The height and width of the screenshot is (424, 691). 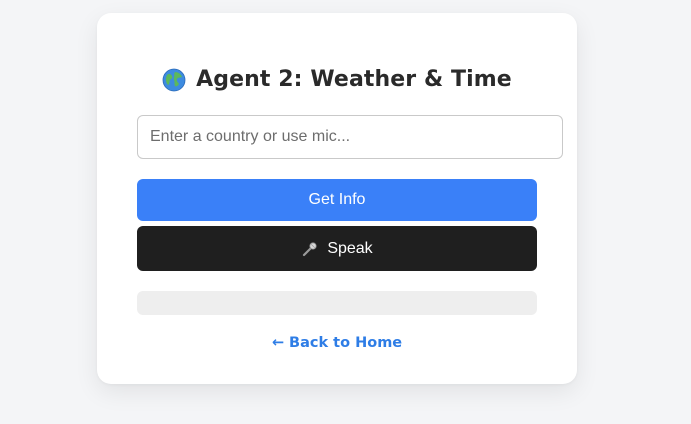 I want to click on page-title: Agent 2: Weather & Time, so click(x=337, y=79).